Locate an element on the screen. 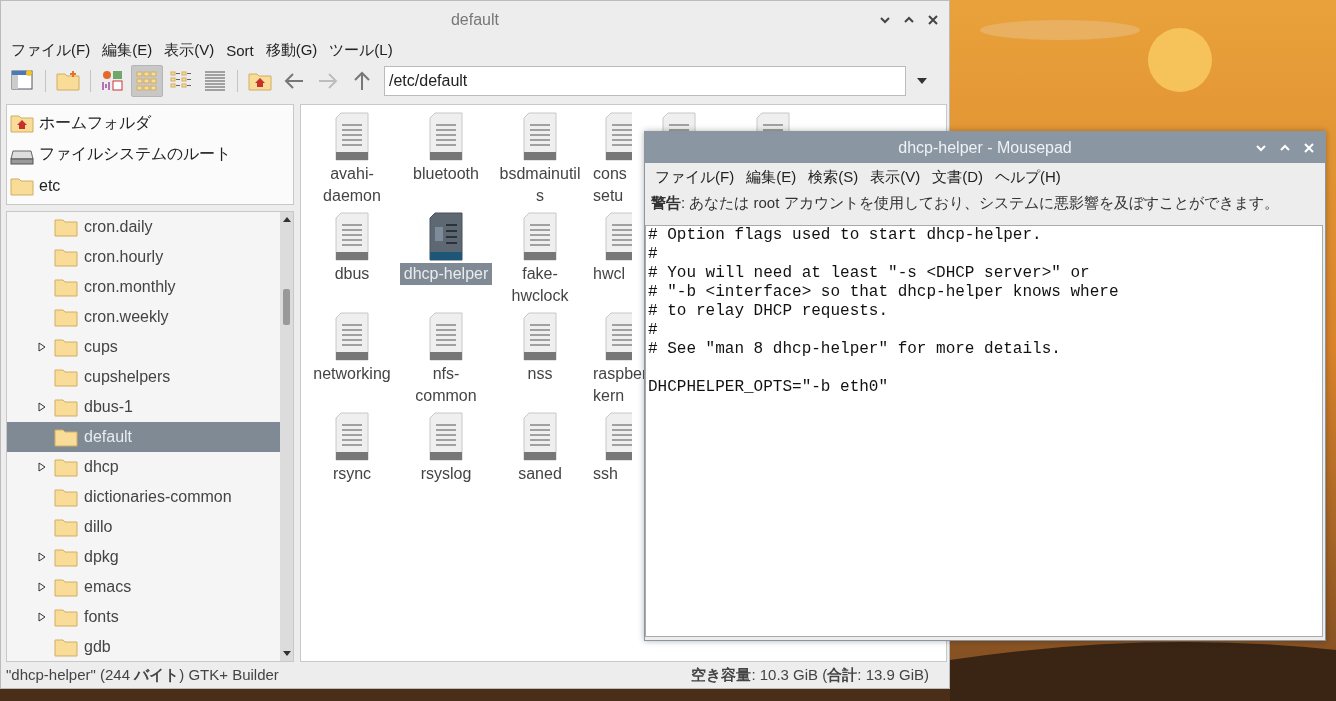  scroll-up-icon is located at coordinates (286, 219).